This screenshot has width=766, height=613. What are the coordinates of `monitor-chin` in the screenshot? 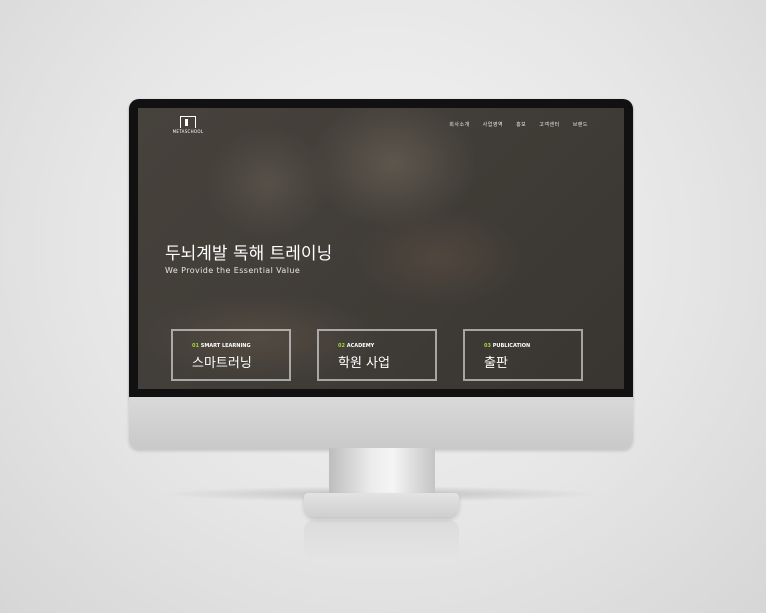 It's located at (381, 423).